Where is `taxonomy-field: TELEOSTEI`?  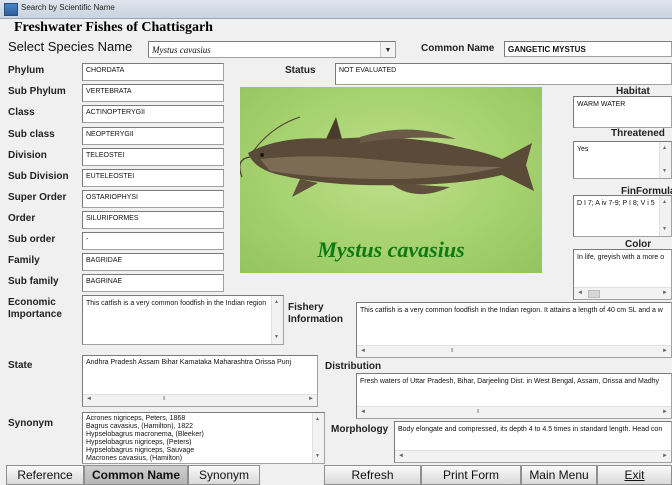 taxonomy-field: TELEOSTEI is located at coordinates (153, 157).